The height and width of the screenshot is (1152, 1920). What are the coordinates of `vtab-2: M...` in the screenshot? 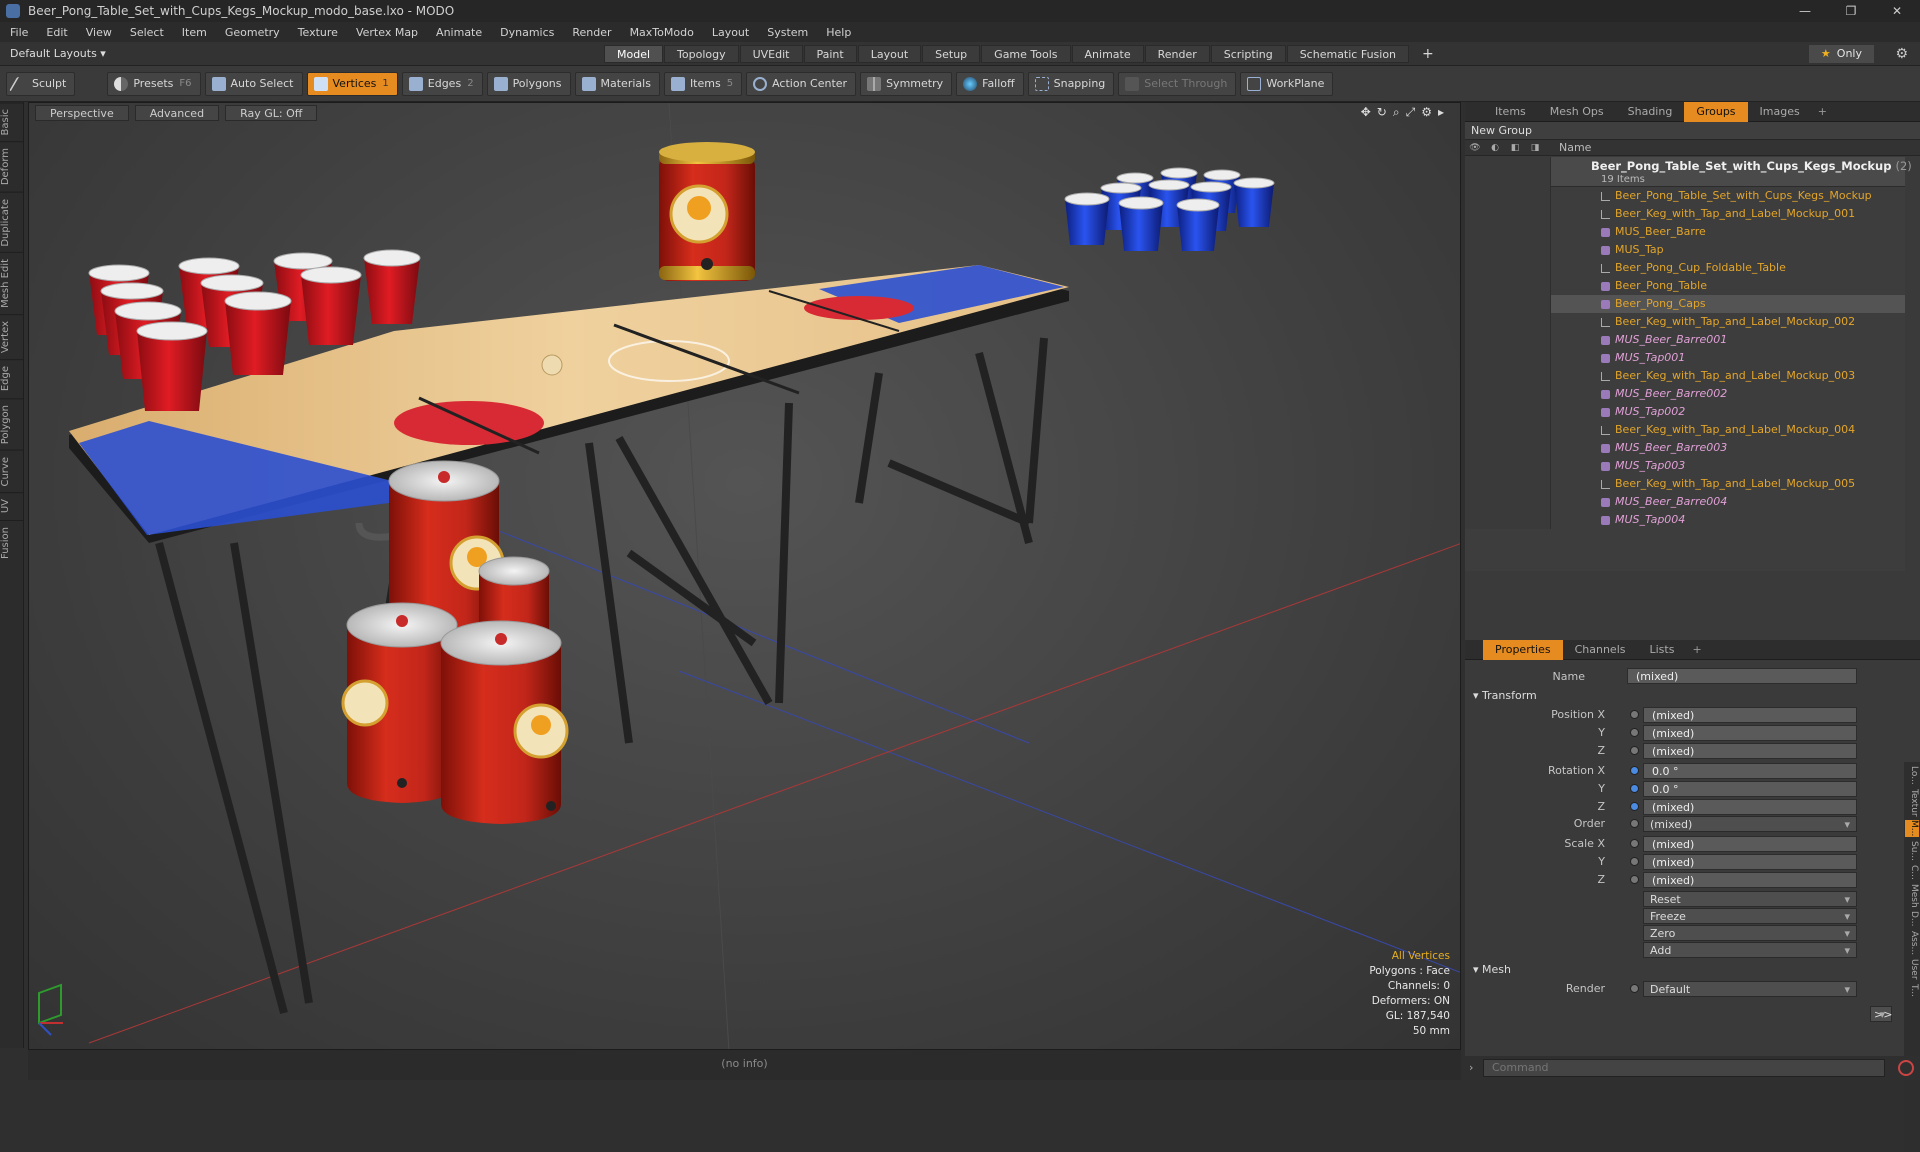 It's located at (1912, 828).